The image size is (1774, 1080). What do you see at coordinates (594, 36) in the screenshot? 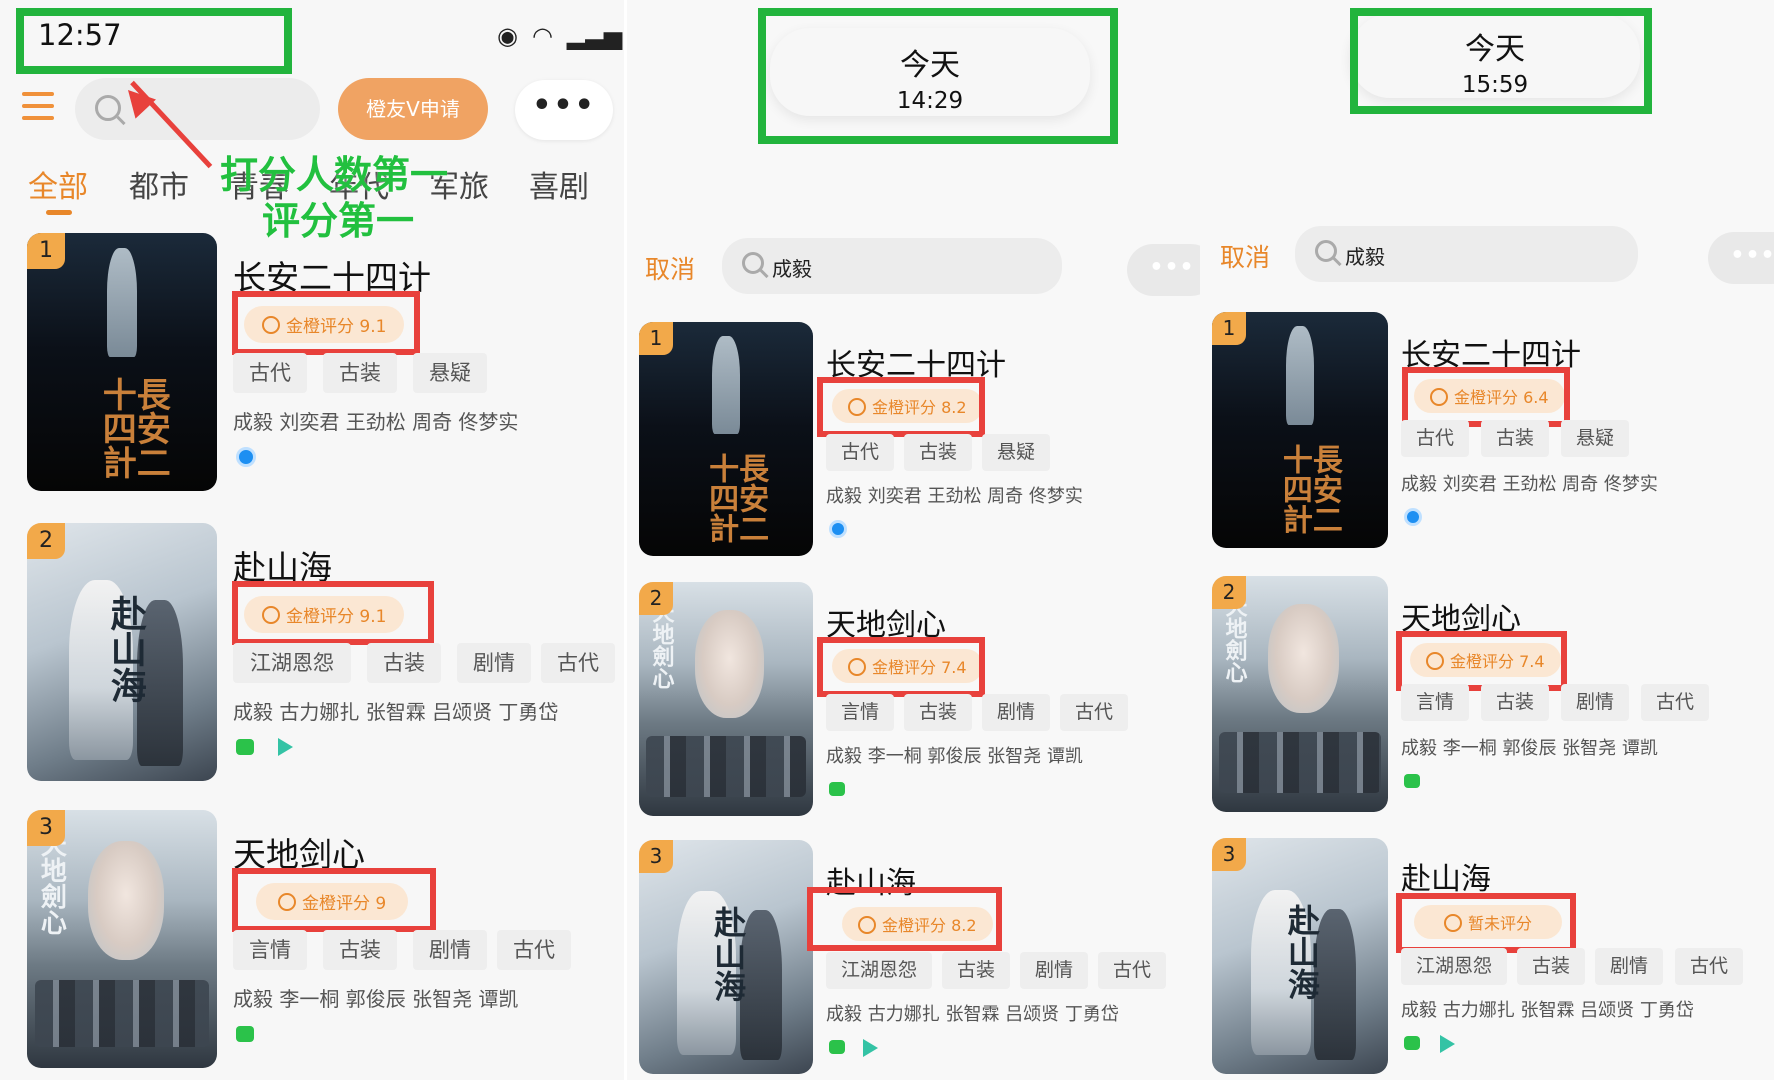
I see `signal-icon: ▂▃▅` at bounding box center [594, 36].